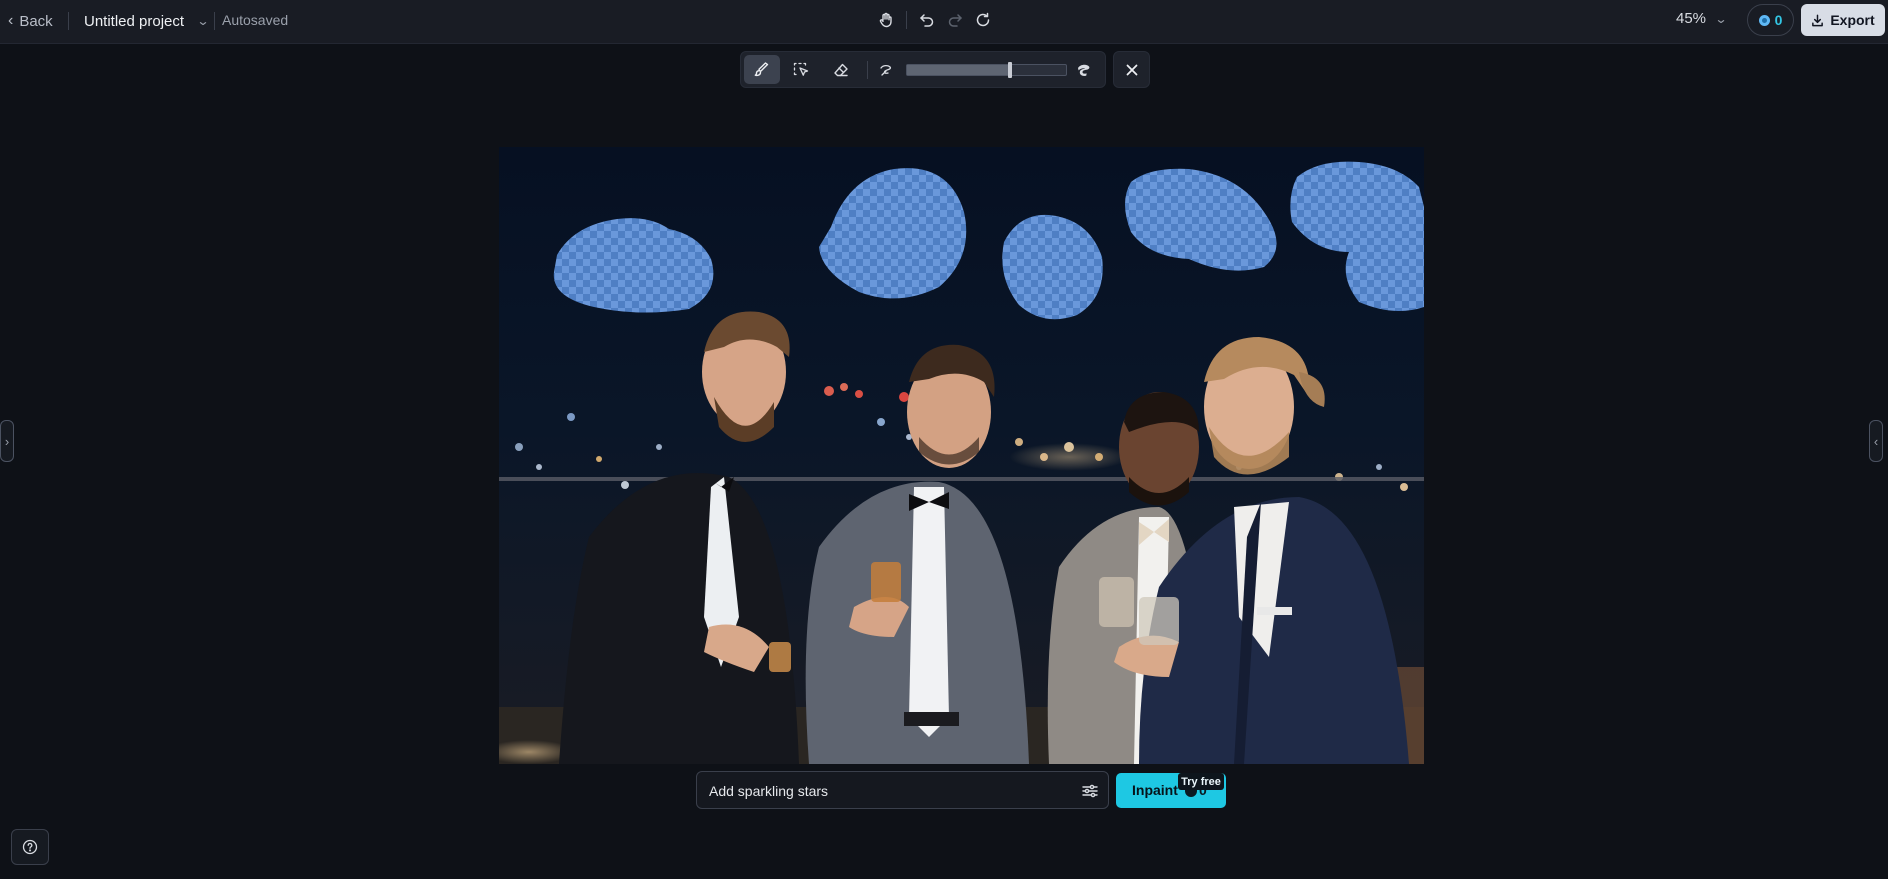 The image size is (1888, 879). I want to click on history-tools, so click(934, 20).